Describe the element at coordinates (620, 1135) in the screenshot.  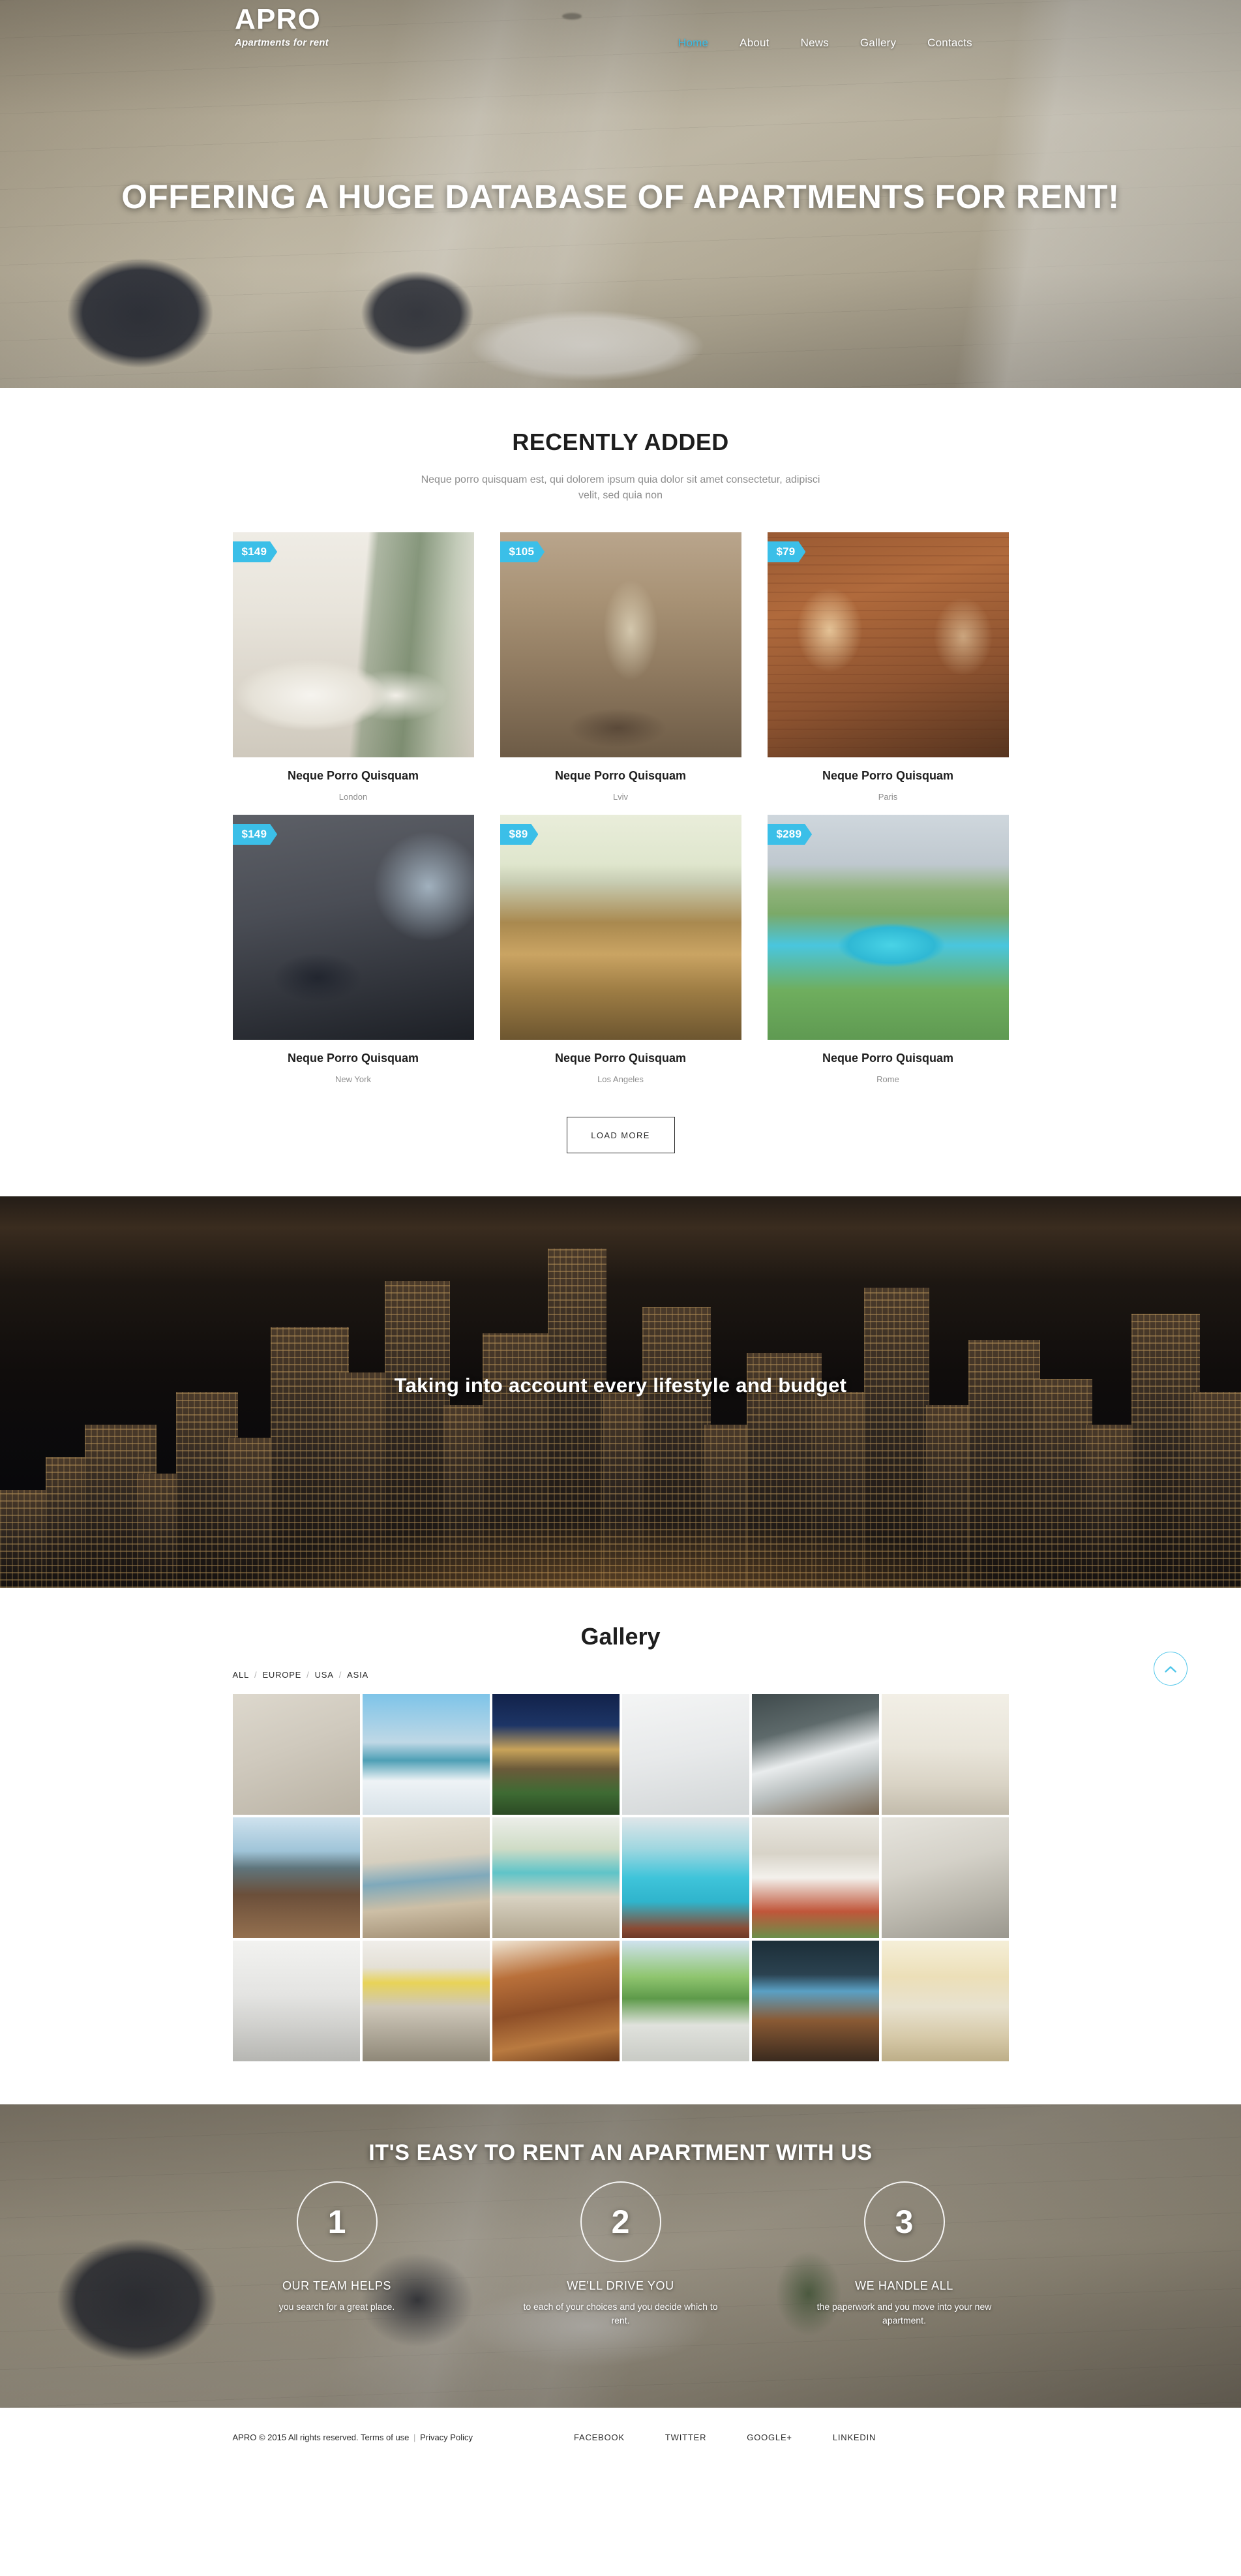
I see `load-more-button: LOAD MORE` at that location.